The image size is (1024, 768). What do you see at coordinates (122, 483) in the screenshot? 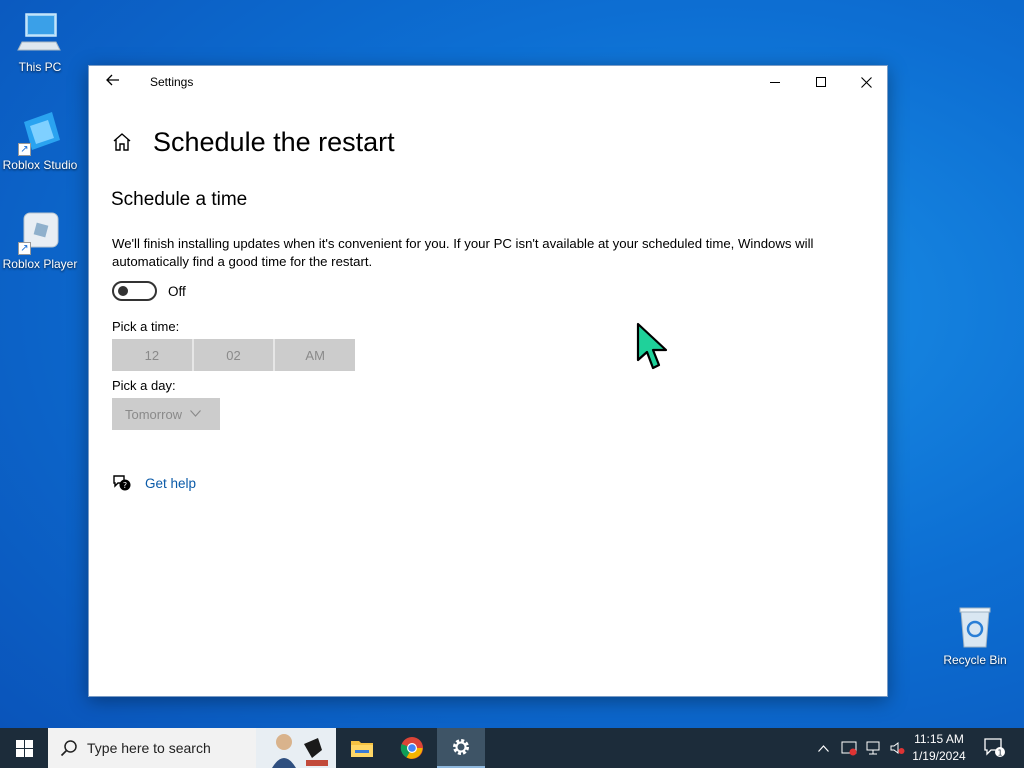
I see `help-chat-icon: ?` at bounding box center [122, 483].